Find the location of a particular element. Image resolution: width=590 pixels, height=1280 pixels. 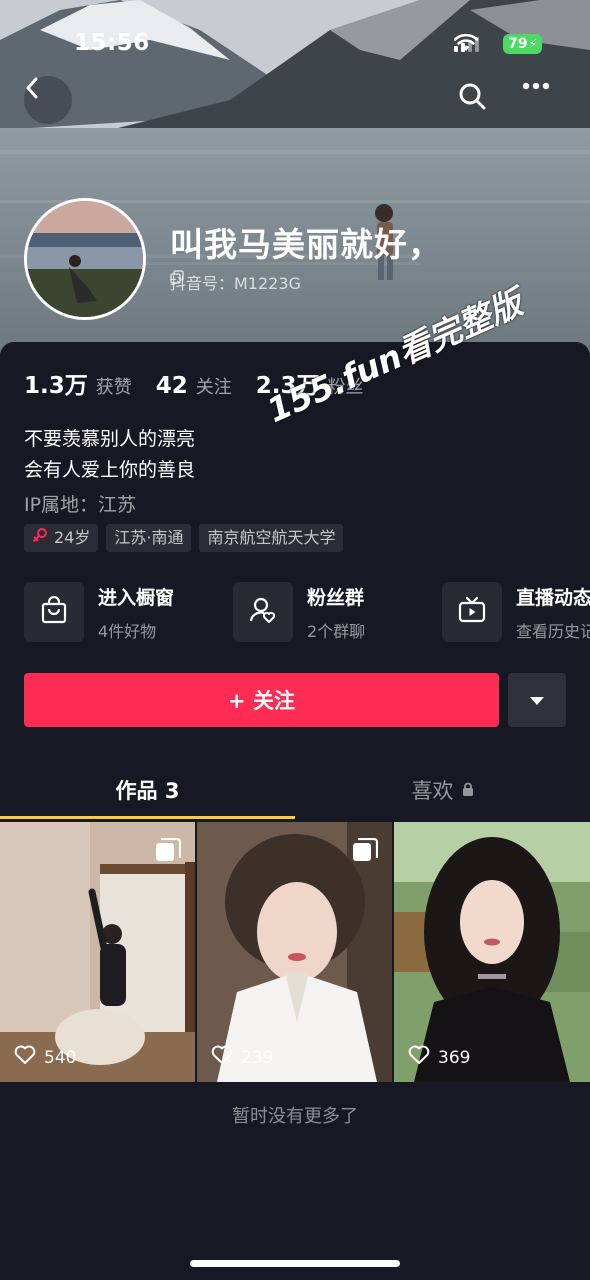

follow-button: + 关注 is located at coordinates (261, 700).